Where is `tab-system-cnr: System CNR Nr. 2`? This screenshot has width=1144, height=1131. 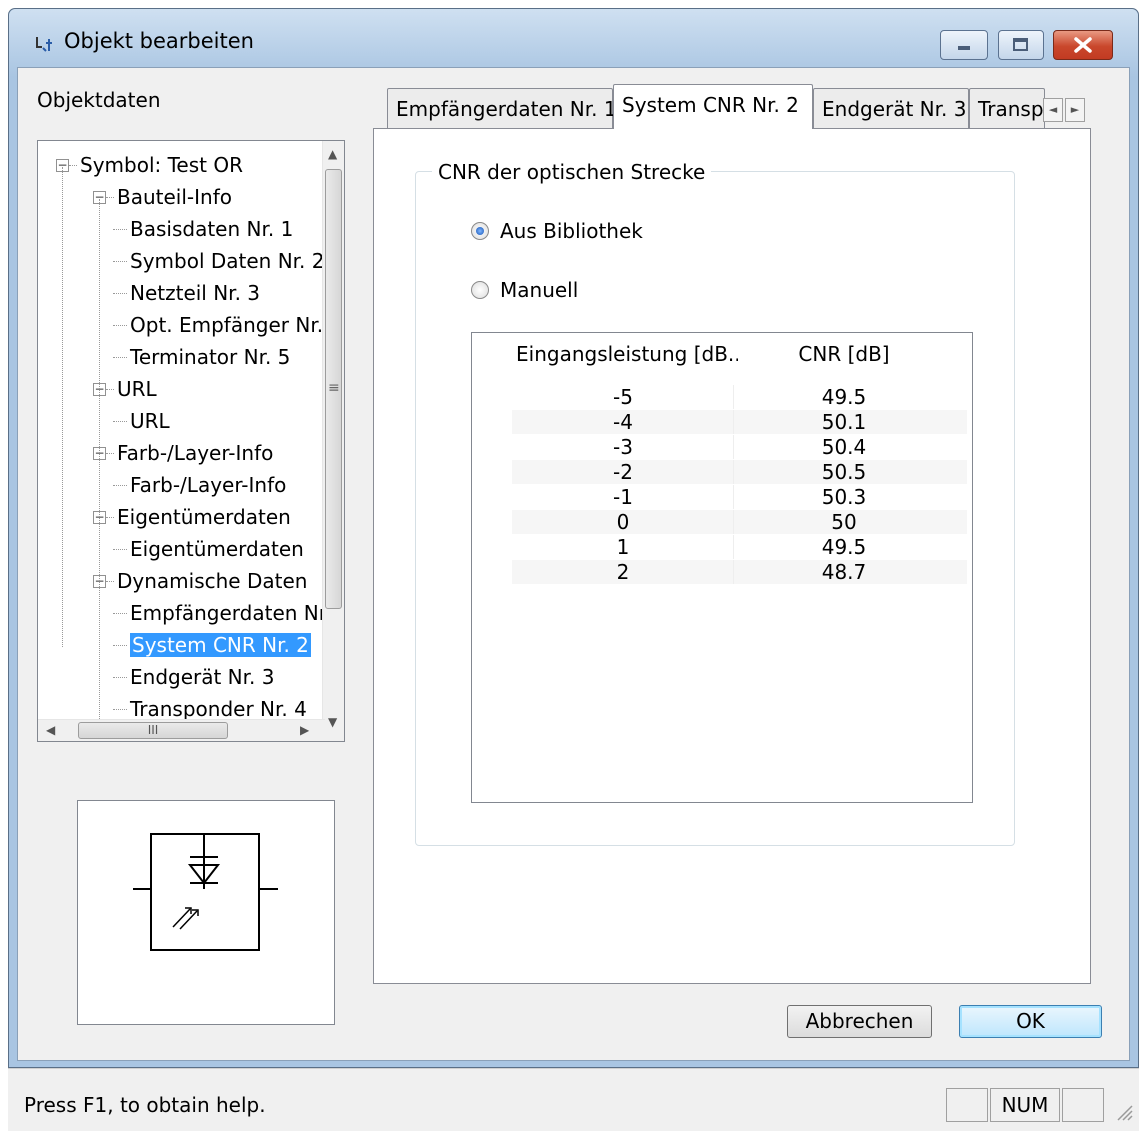
tab-system-cnr: System CNR Nr. 2 is located at coordinates (713, 106).